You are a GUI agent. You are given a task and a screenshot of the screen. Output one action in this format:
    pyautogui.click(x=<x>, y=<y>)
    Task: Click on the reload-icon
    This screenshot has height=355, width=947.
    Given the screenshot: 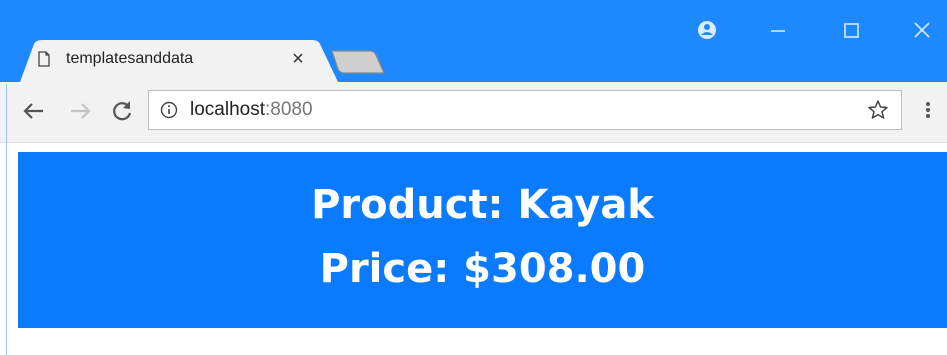 What is the action you would take?
    pyautogui.click(x=122, y=111)
    